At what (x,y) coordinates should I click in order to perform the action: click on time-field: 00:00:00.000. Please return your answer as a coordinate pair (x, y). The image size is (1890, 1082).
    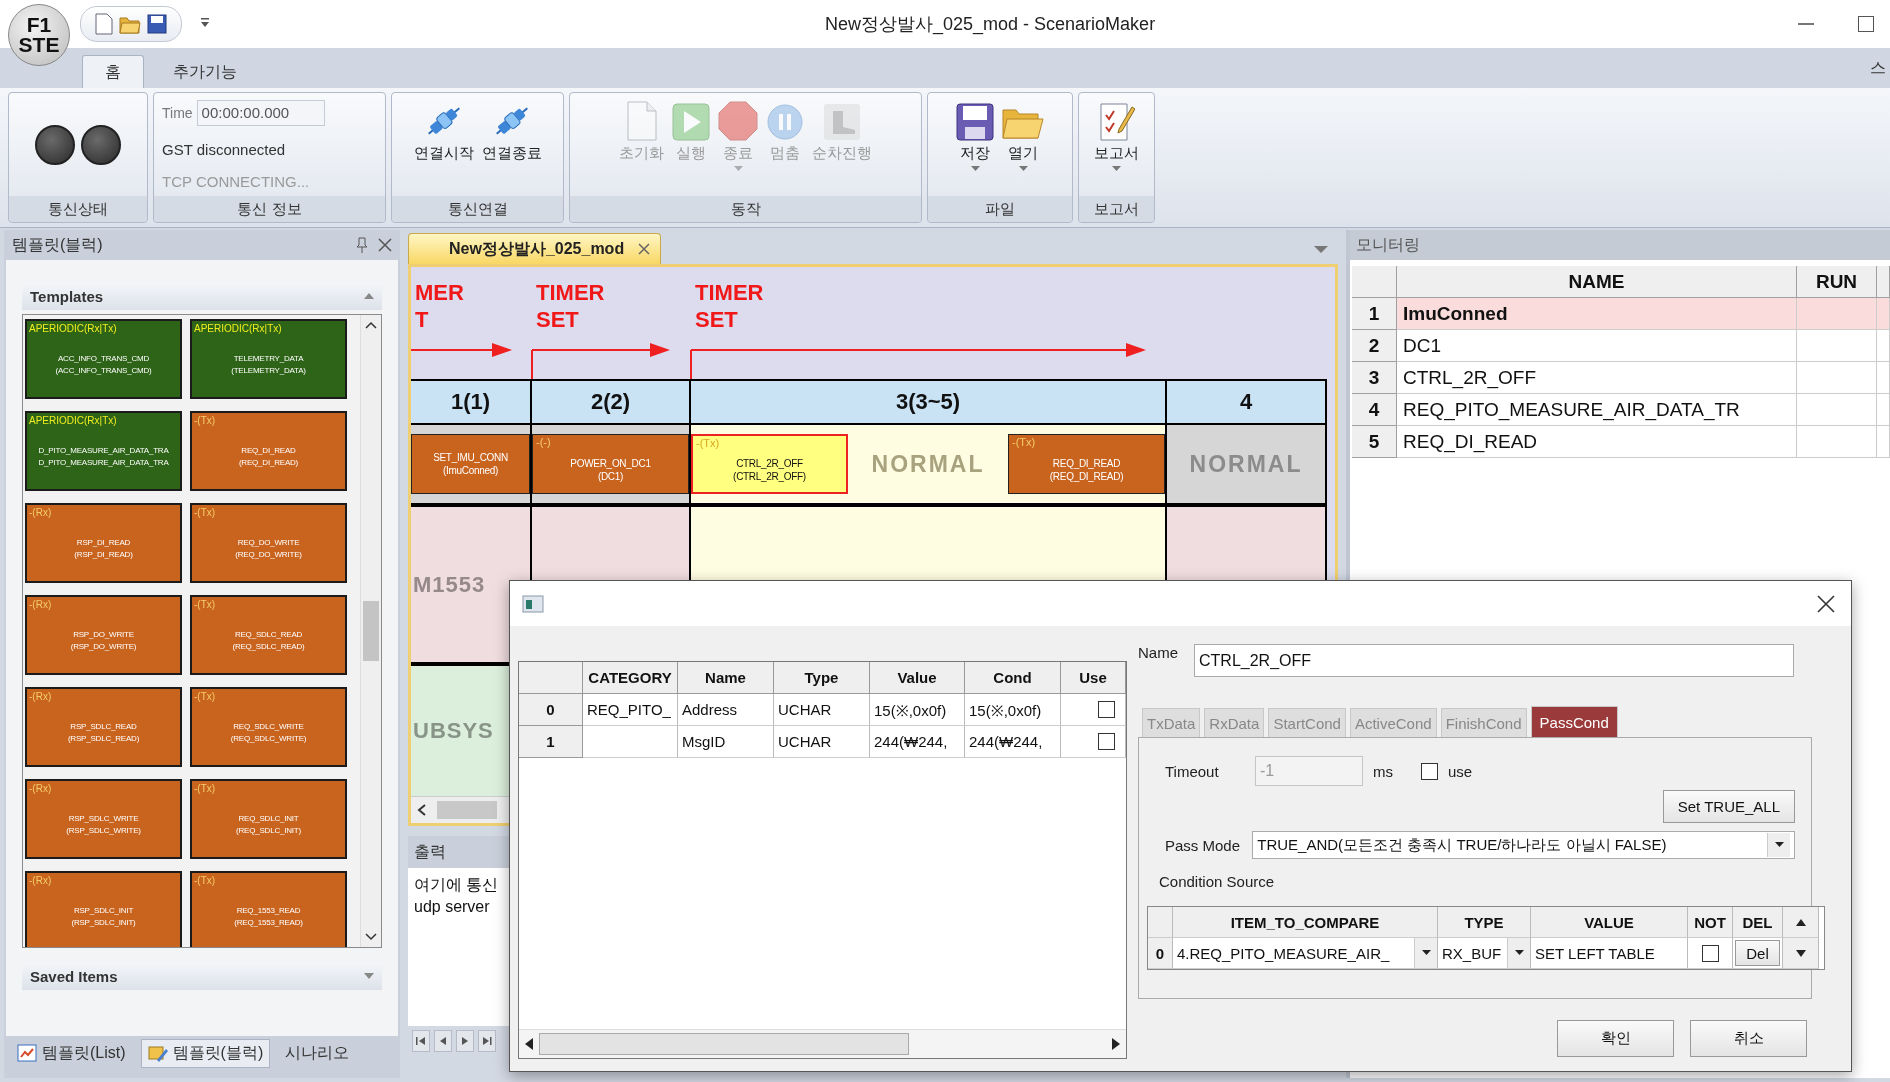
    Looking at the image, I should click on (260, 112).